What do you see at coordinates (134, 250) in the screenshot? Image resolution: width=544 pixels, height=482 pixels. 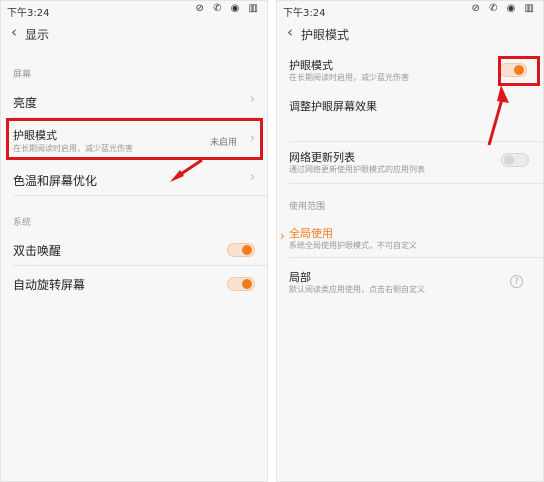 I see `row-double-tap-wake: 双击唤醒` at bounding box center [134, 250].